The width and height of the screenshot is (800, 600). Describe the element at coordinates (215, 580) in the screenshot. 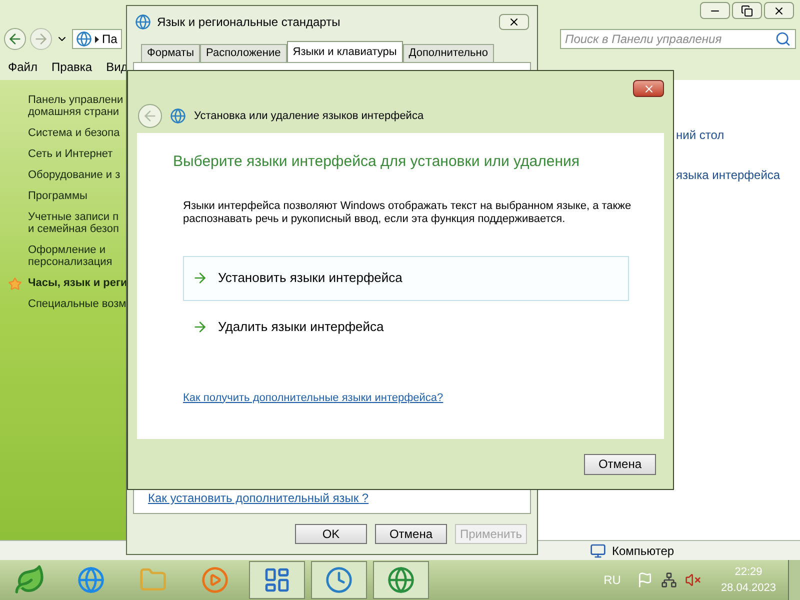

I see `play-icon` at that location.